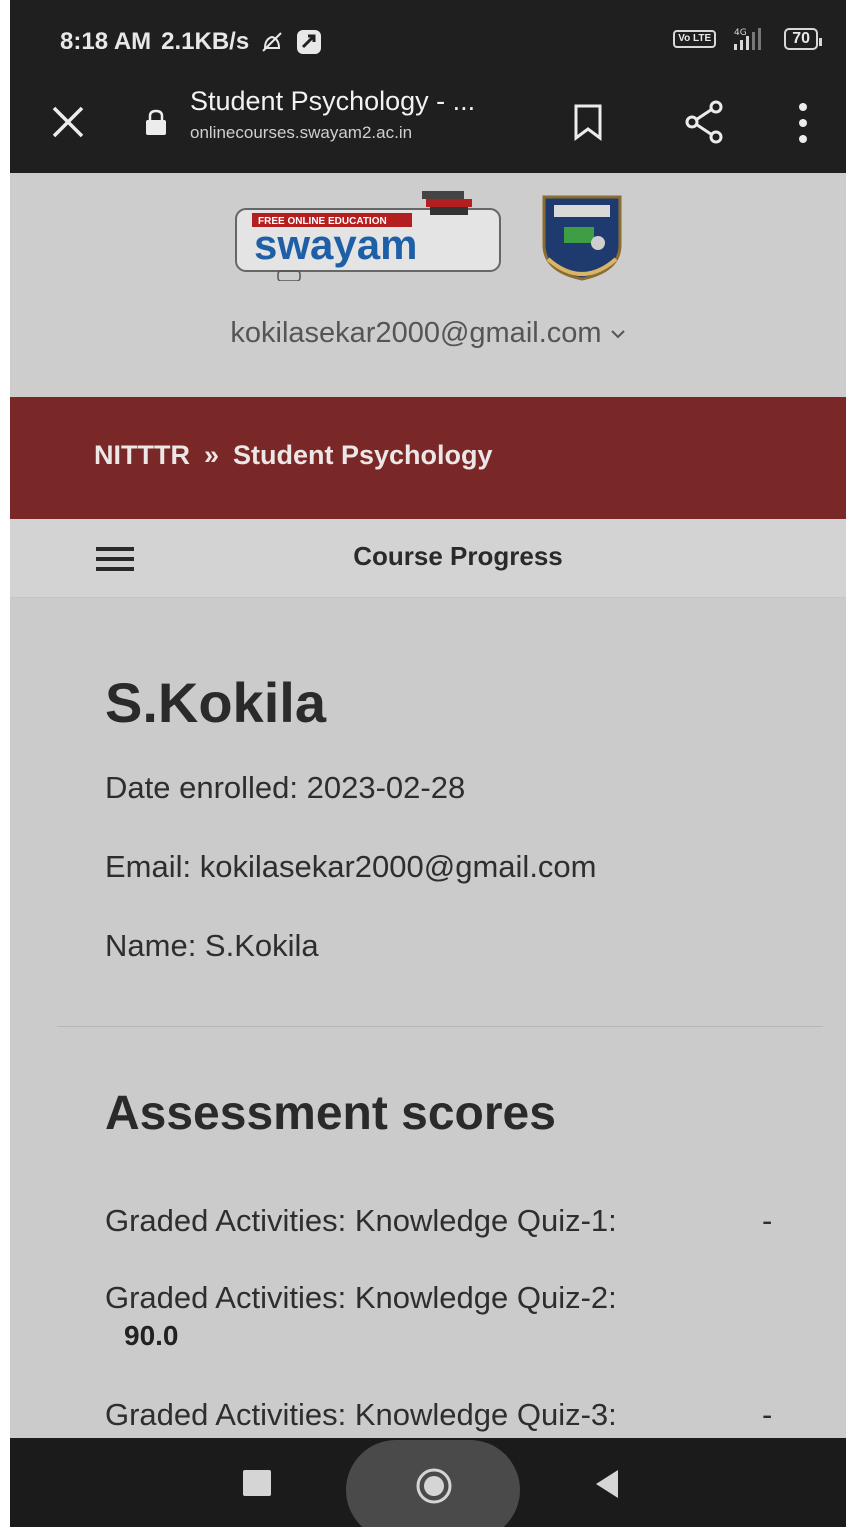 This screenshot has width=846, height=1527. I want to click on breadcrumb-text: NITTTR » Student Psychology, so click(293, 455).